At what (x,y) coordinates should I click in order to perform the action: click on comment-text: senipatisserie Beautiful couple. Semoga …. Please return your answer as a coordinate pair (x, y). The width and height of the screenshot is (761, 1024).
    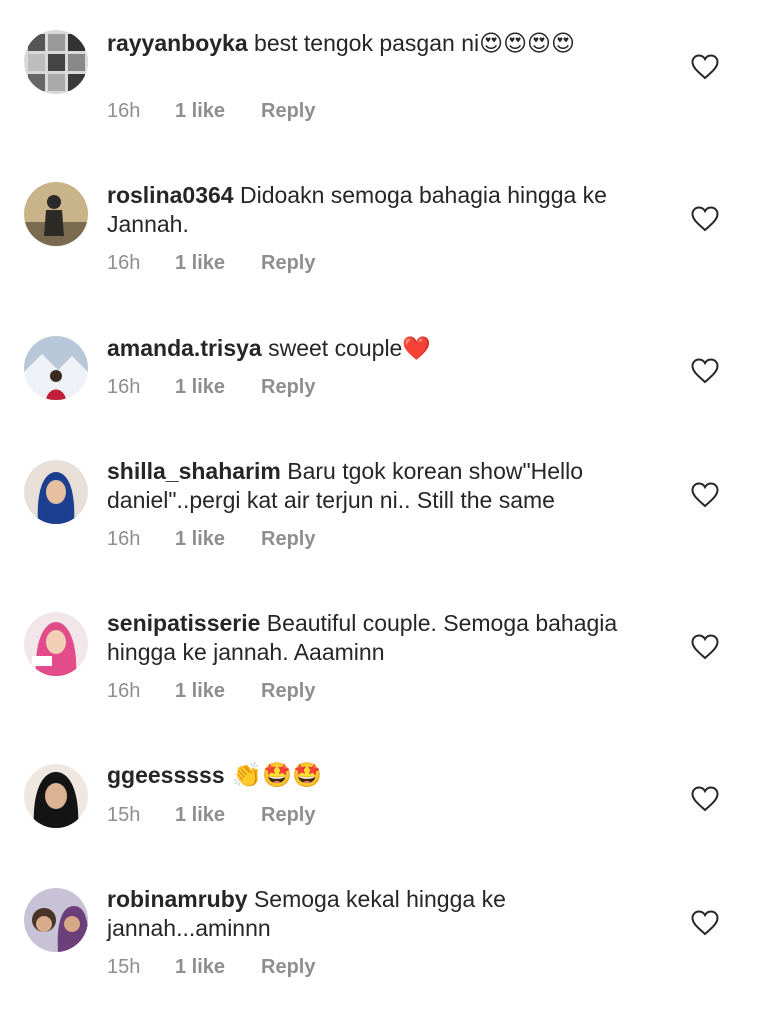
    Looking at the image, I should click on (379, 638).